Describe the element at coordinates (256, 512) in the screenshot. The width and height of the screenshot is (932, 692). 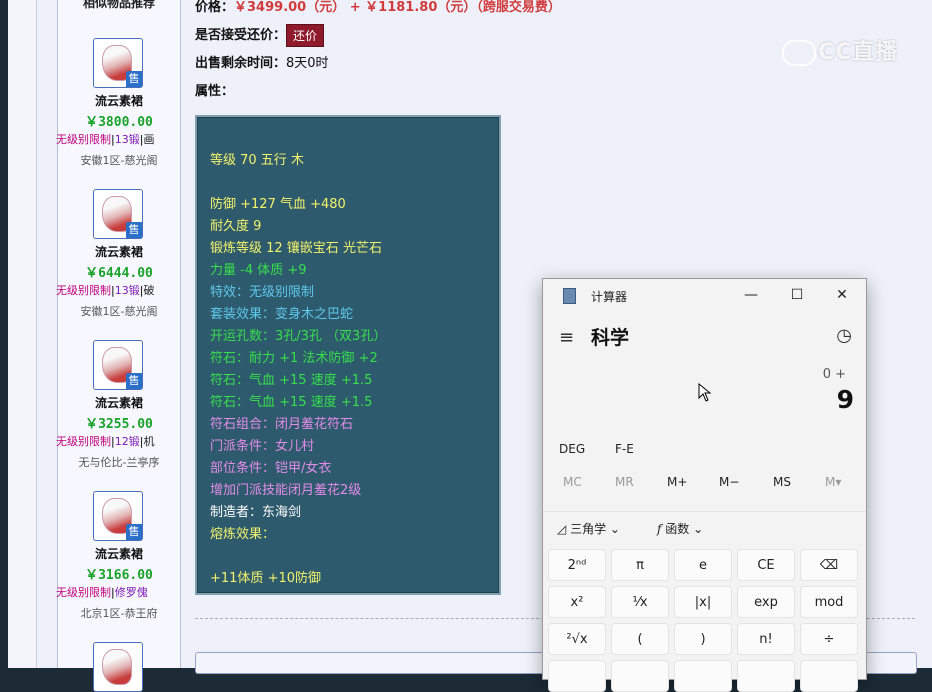
I see `attr-line: 制造者：东海剑` at that location.